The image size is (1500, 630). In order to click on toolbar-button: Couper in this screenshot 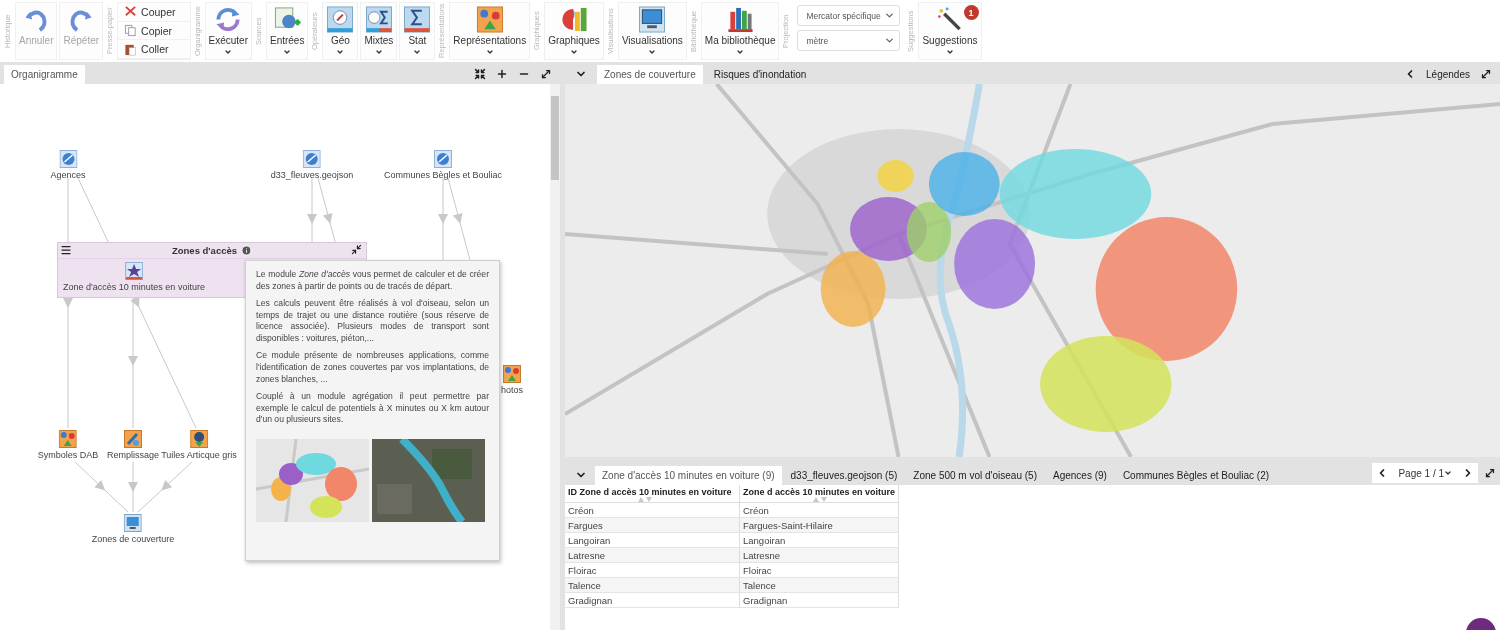, I will do `click(154, 12)`.